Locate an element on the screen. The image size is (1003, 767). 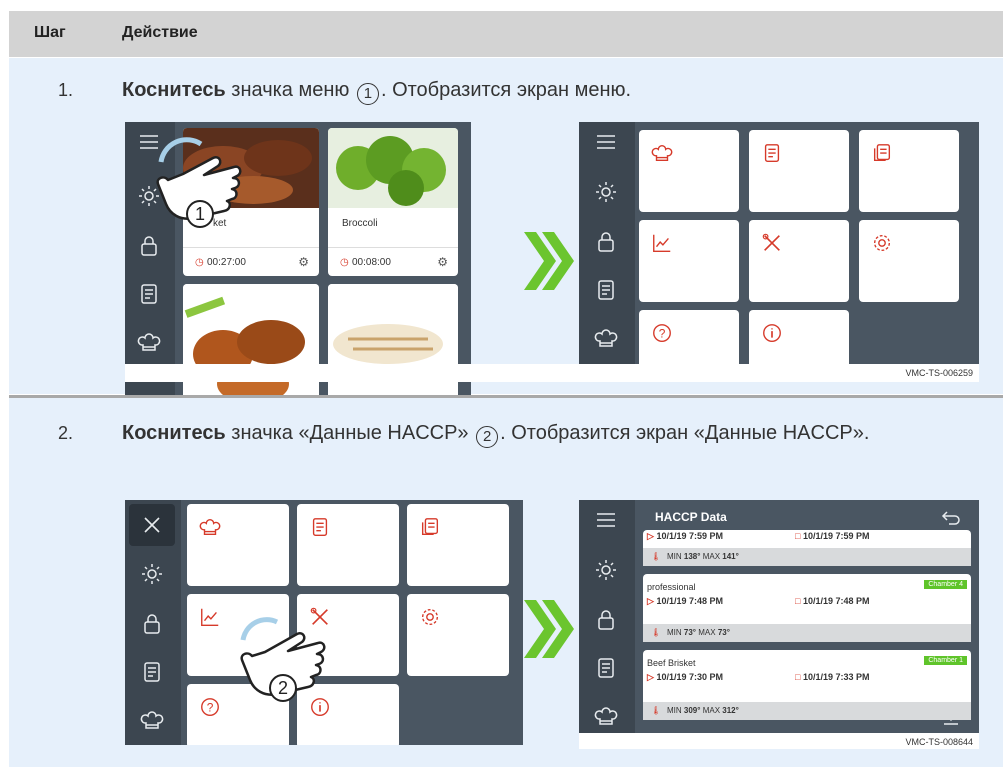
entry-temp-band: 🌡 MIN 138° MAX 141° is located at coordinates (807, 557).